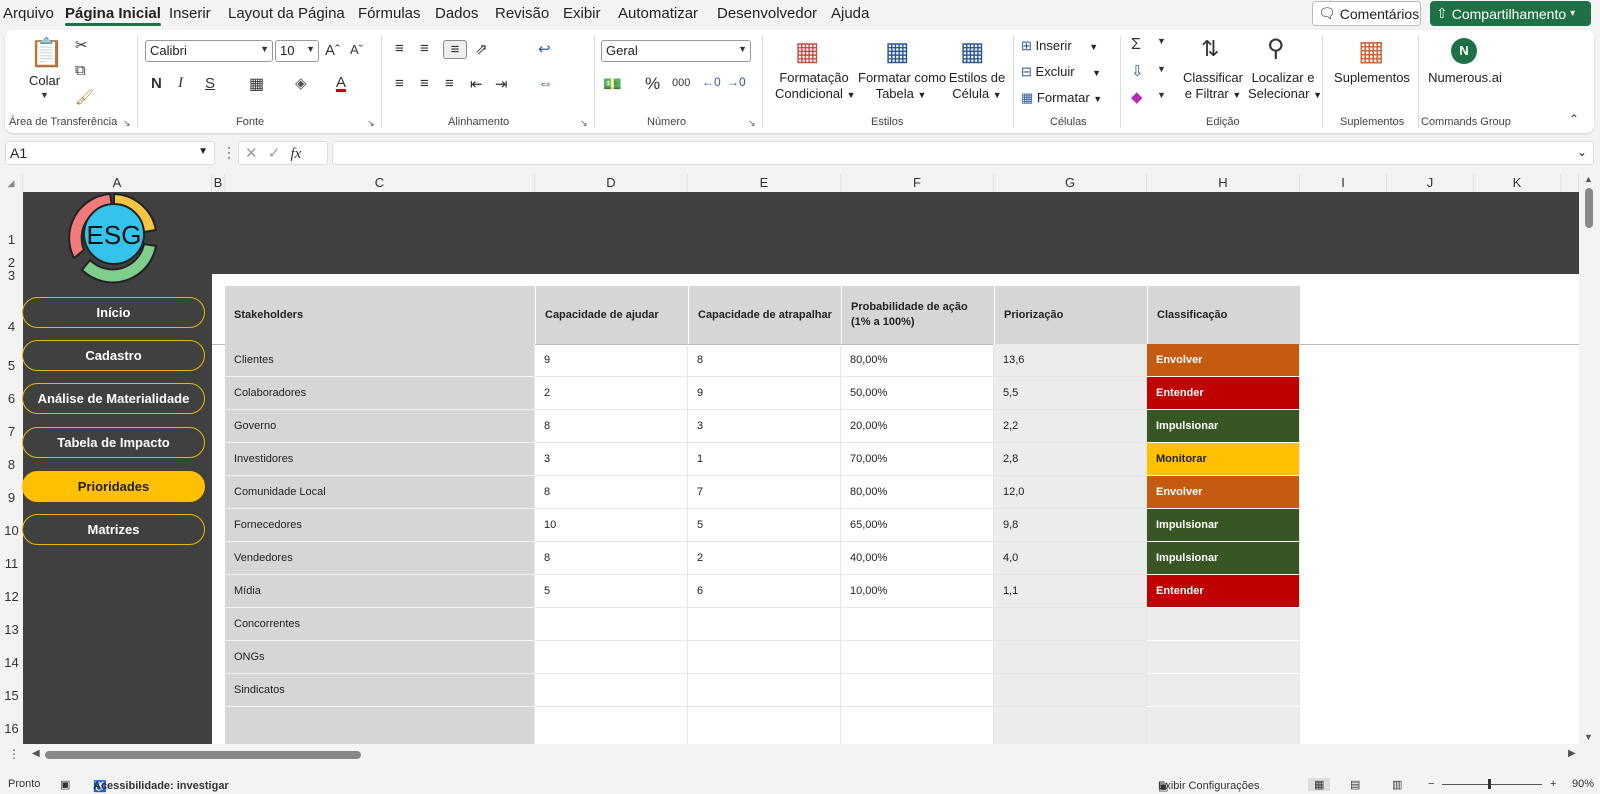 Image resolution: width=1600 pixels, height=794 pixels. I want to click on row-header: 3, so click(11, 277).